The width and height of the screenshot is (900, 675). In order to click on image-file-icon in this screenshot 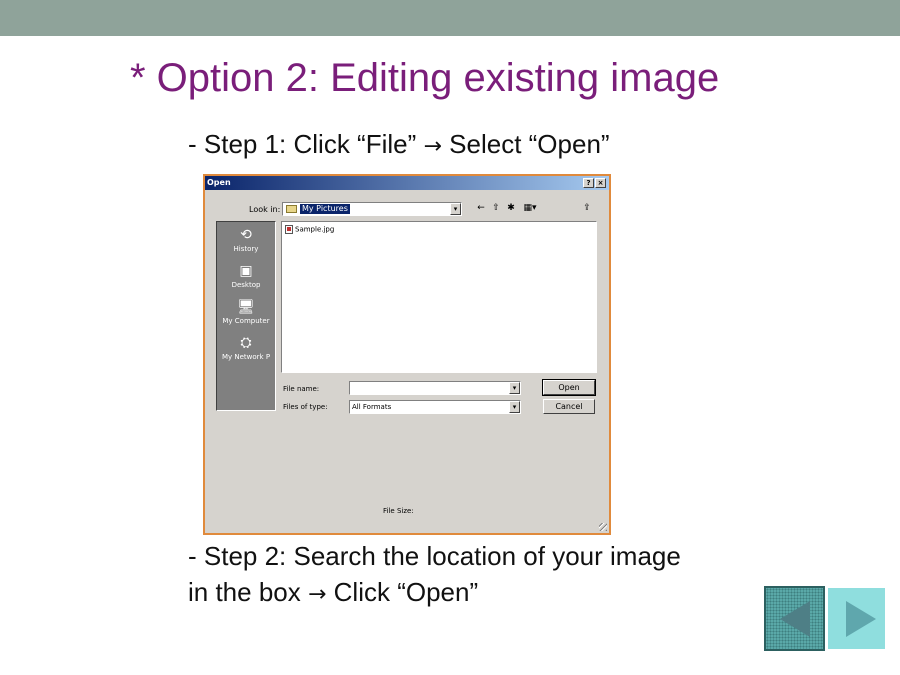, I will do `click(289, 229)`.